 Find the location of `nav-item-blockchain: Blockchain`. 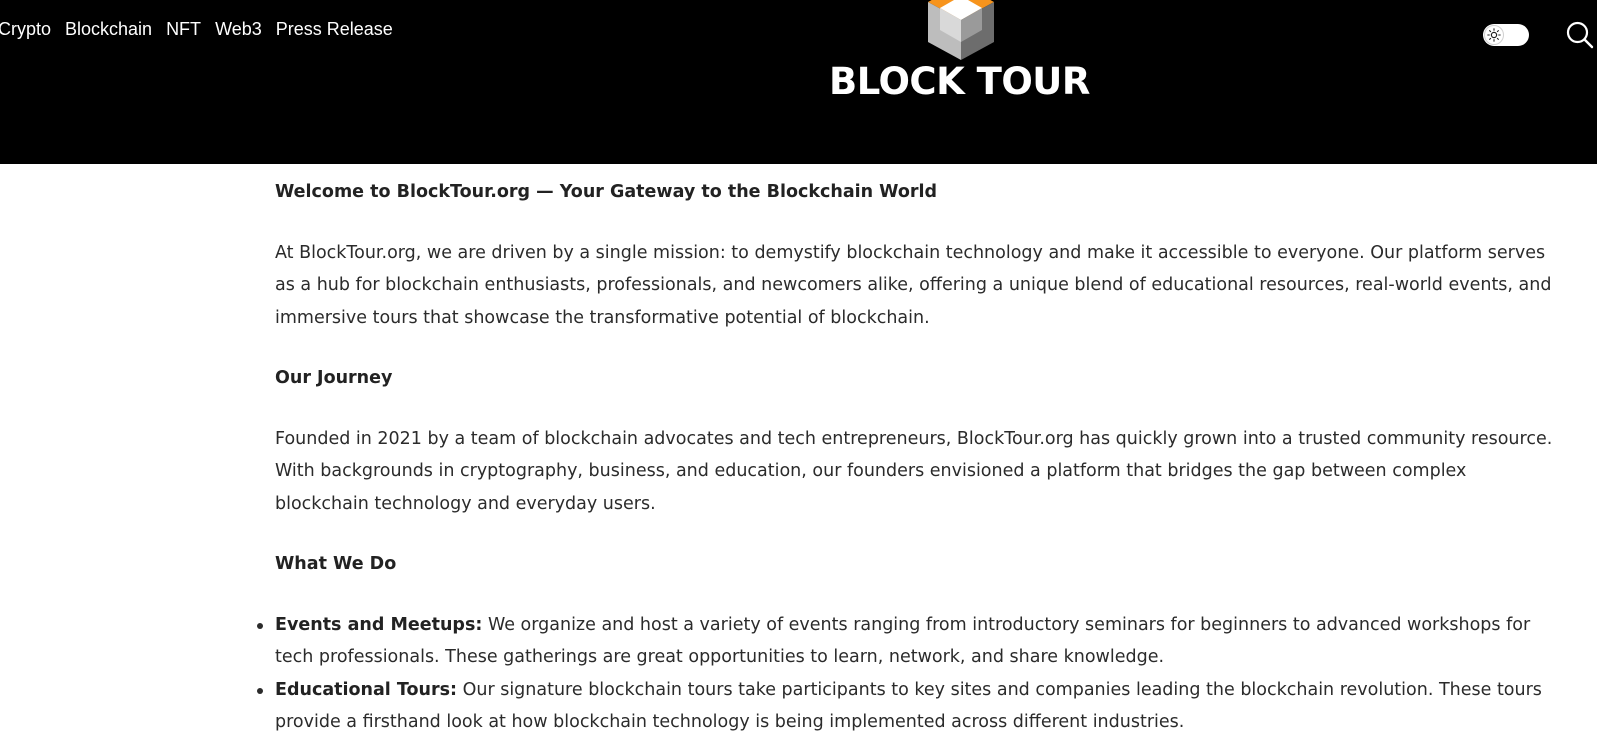

nav-item-blockchain: Blockchain is located at coordinates (108, 29).